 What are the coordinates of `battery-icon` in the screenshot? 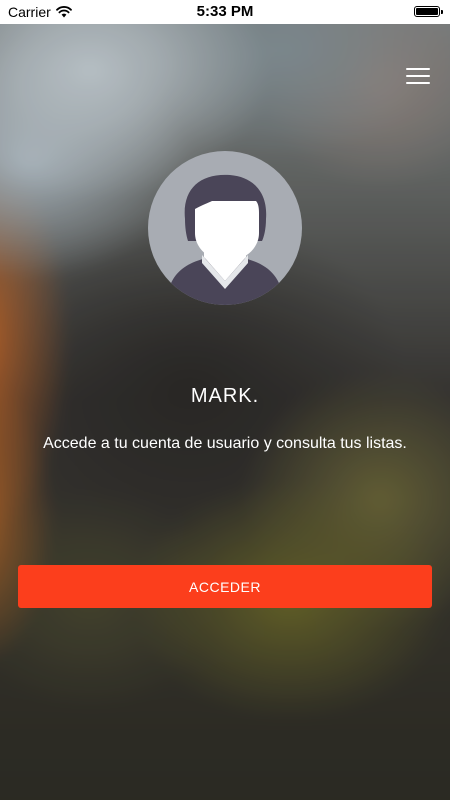 It's located at (428, 11).